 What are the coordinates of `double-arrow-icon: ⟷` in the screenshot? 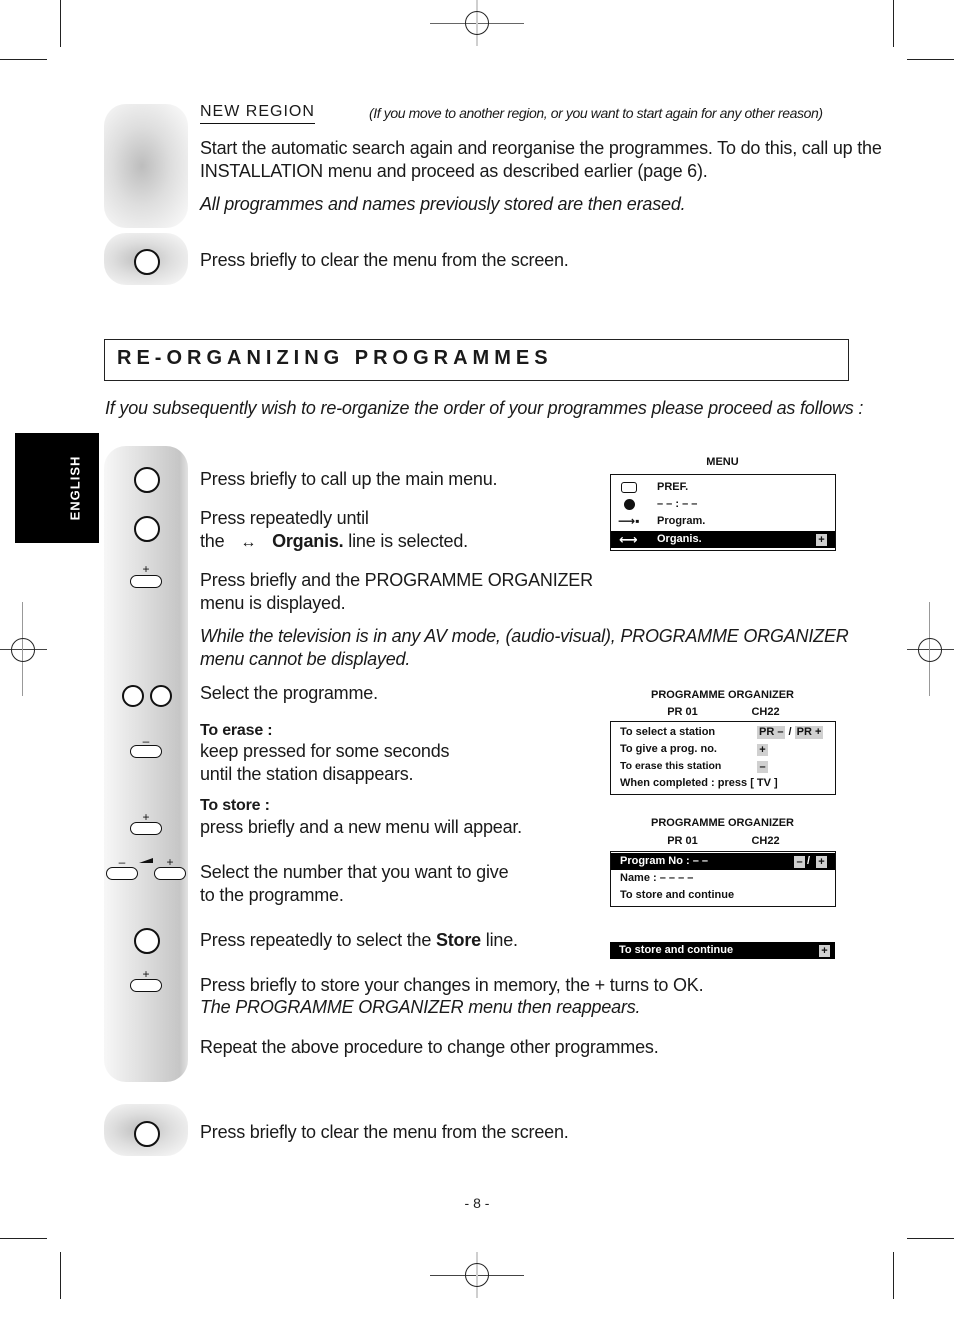 It's located at (628, 539).